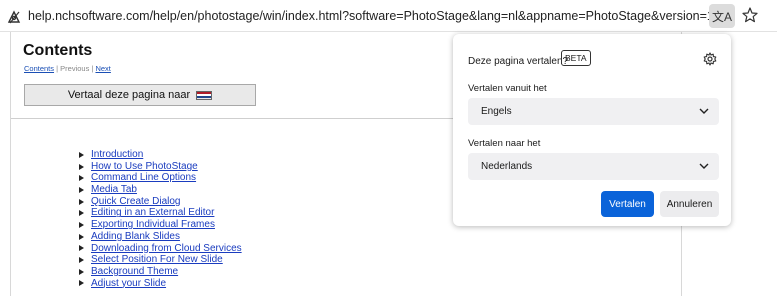 Image resolution: width=777 pixels, height=296 pixels. Describe the element at coordinates (157, 260) in the screenshot. I see `toc-link: Select Position For New Slide` at that location.